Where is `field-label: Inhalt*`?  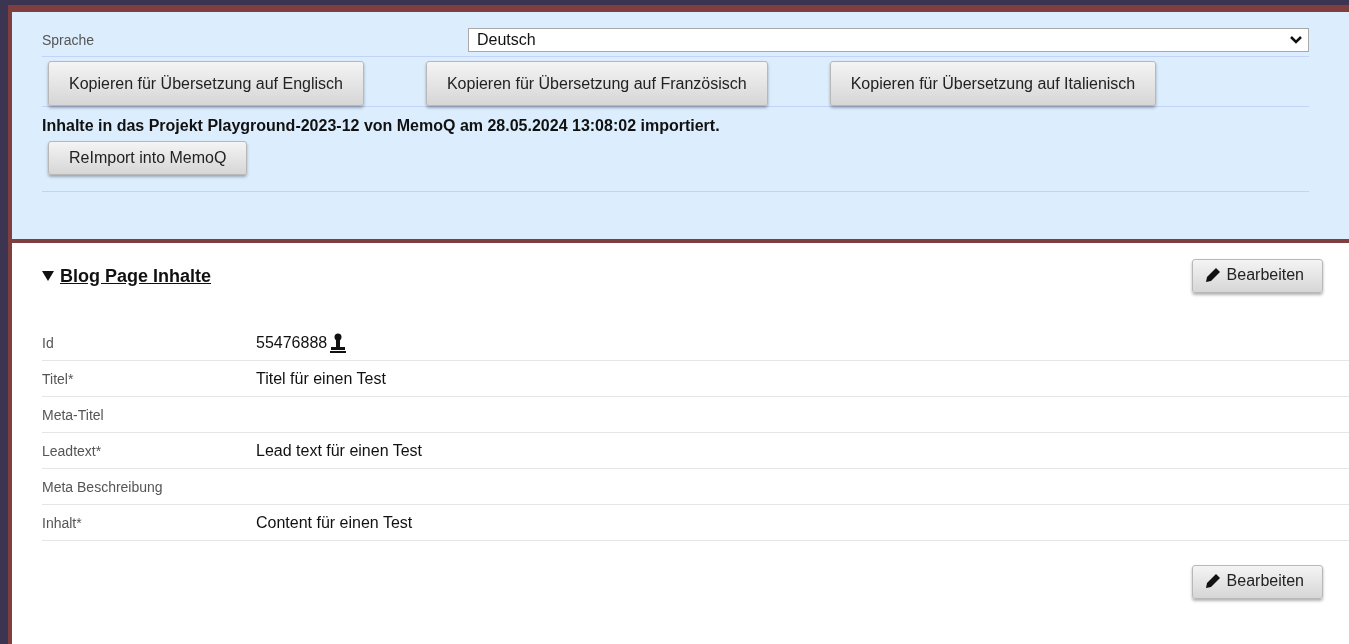
field-label: Inhalt* is located at coordinates (62, 522).